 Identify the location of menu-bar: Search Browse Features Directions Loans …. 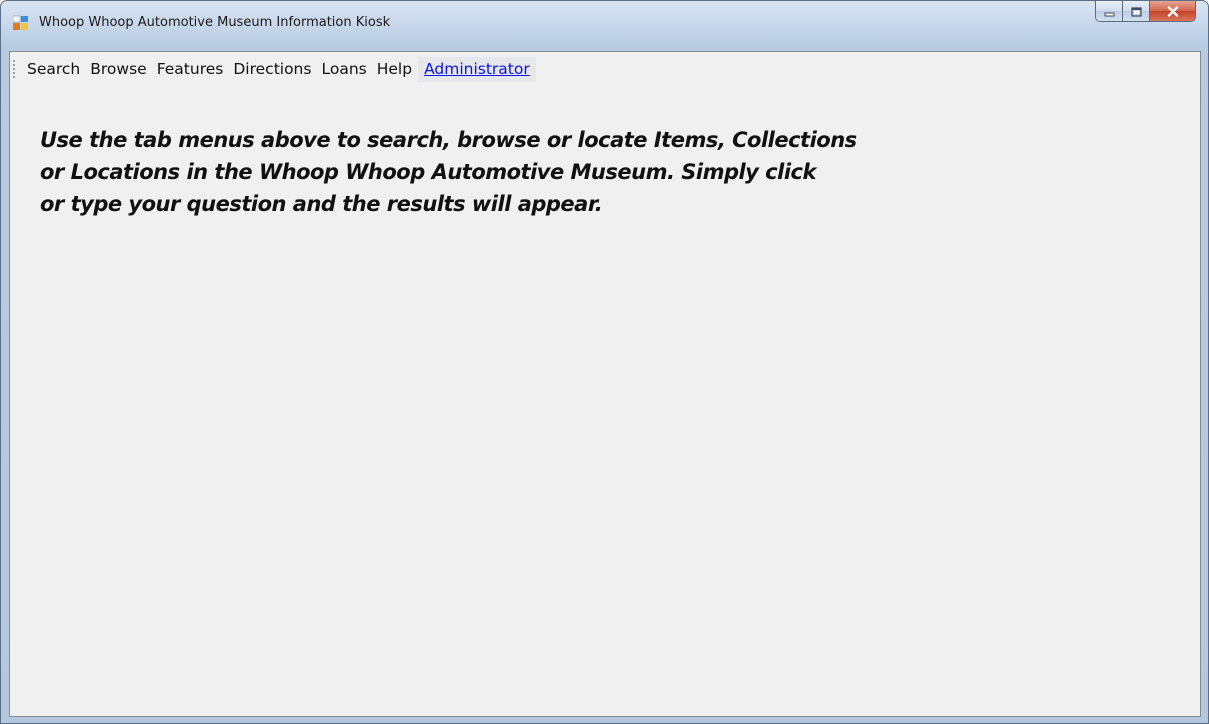
(605, 69).